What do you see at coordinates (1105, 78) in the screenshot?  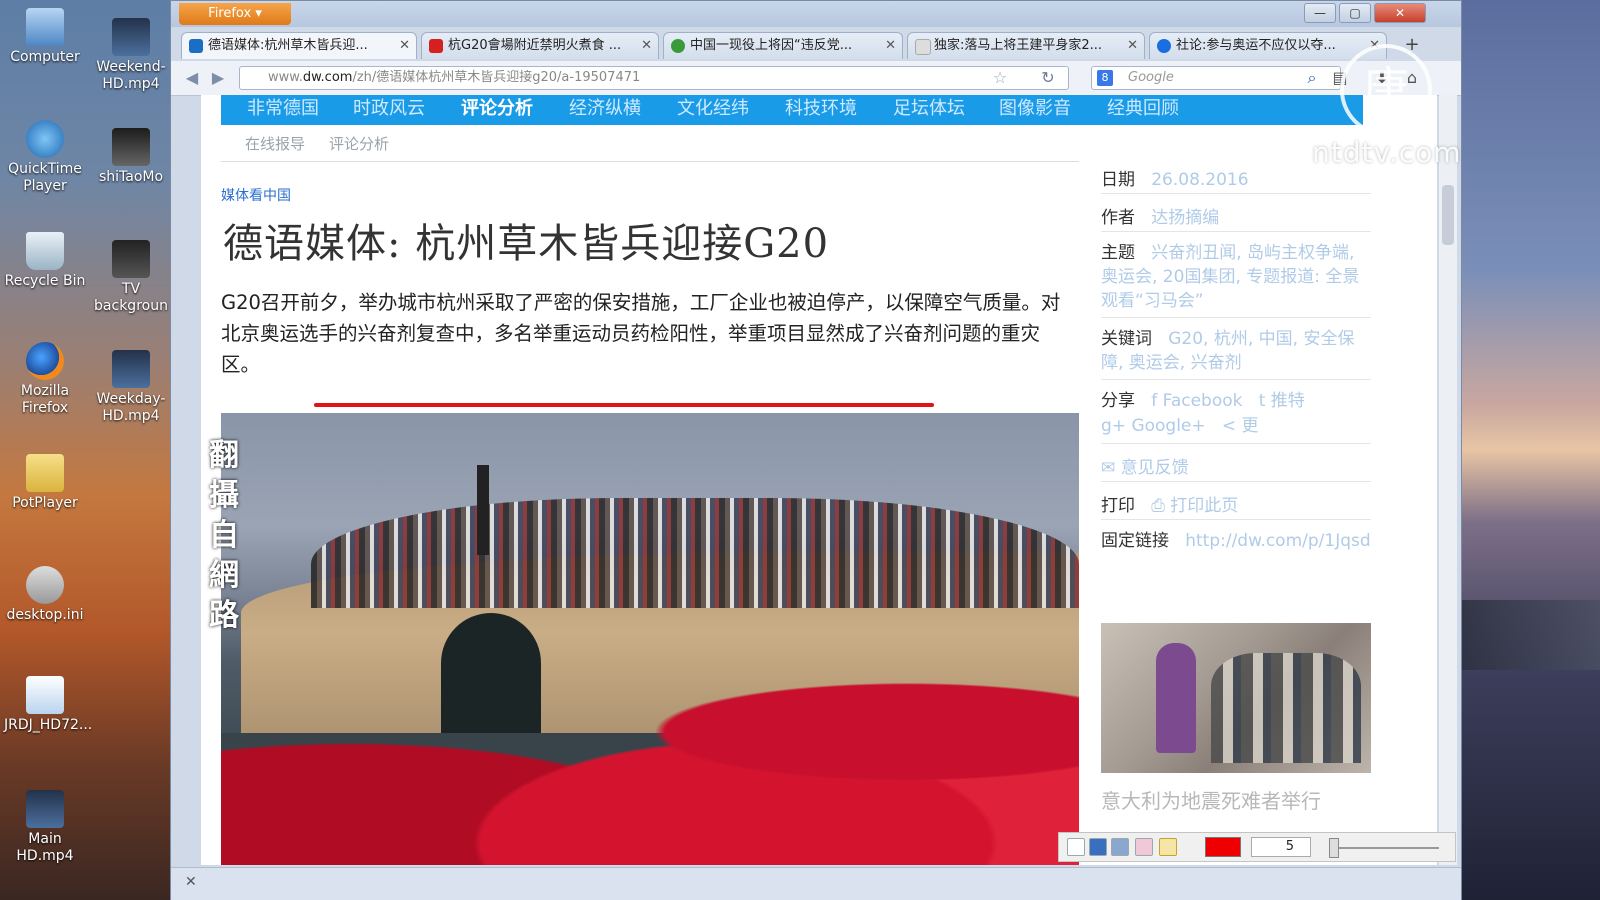 I see `google-search-engine-icon: 8` at bounding box center [1105, 78].